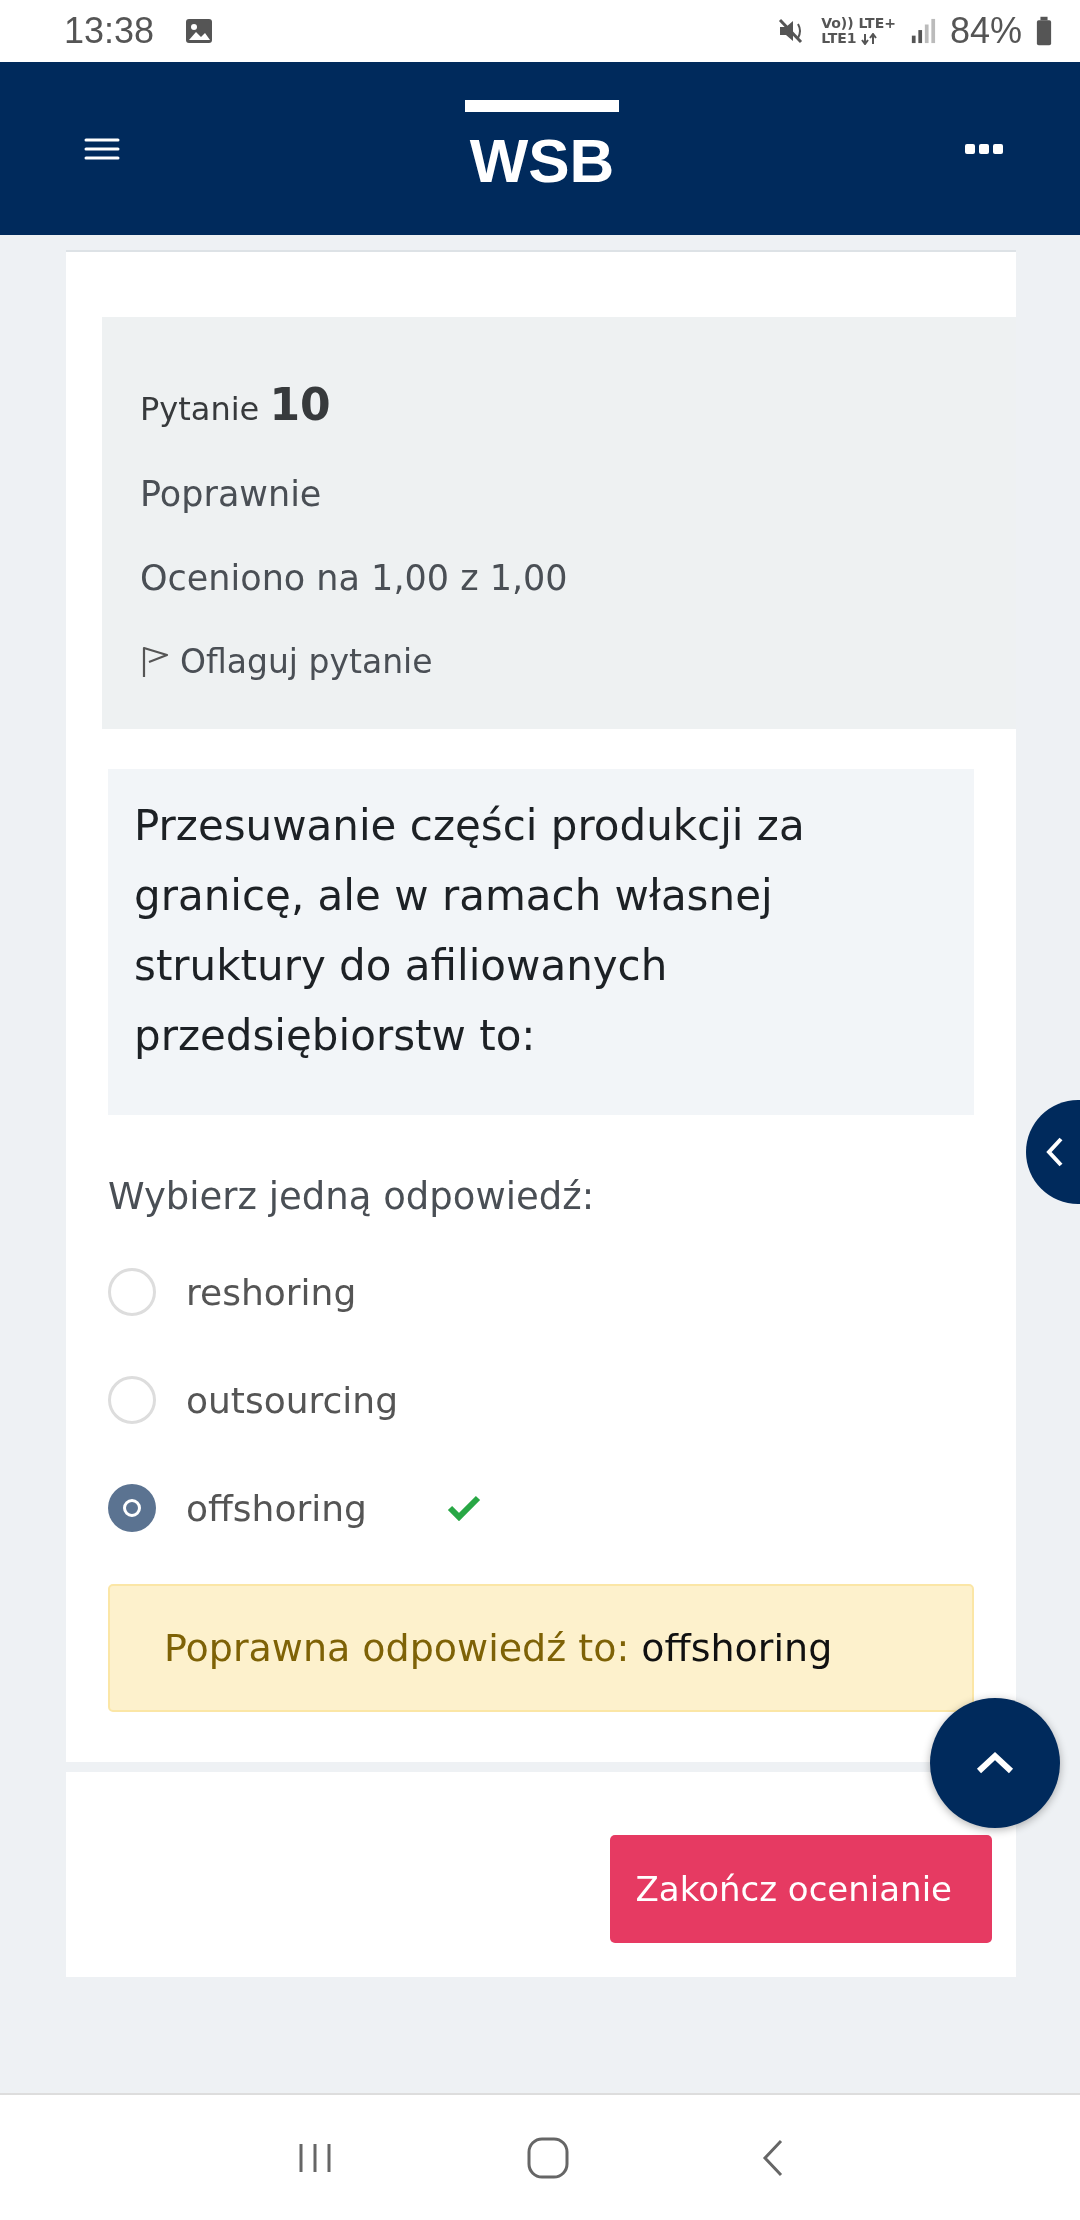  I want to click on question-state: Poprawnie, so click(231, 494).